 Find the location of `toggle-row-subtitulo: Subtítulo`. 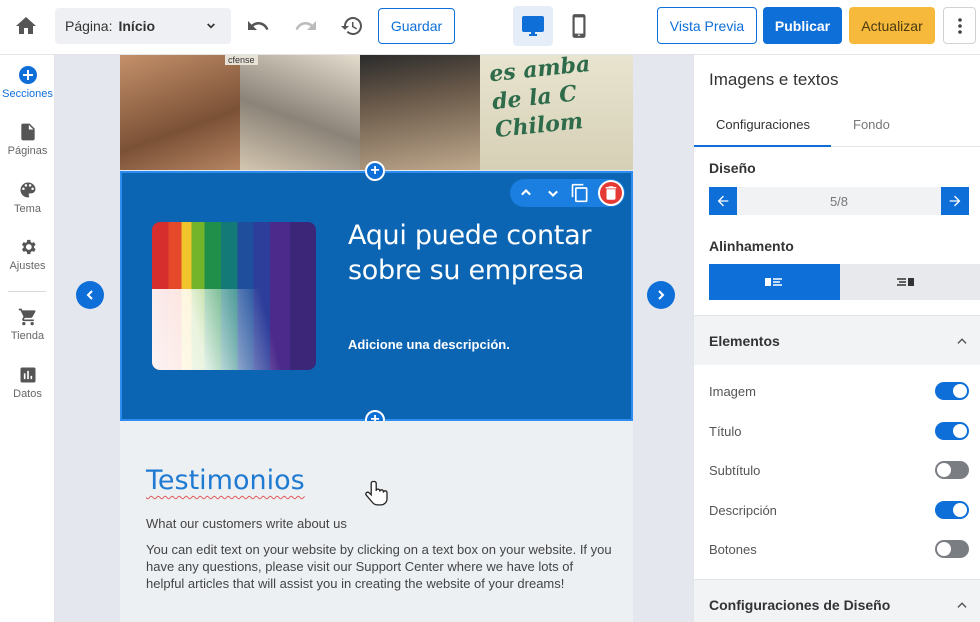

toggle-row-subtitulo: Subtítulo is located at coordinates (839, 471).